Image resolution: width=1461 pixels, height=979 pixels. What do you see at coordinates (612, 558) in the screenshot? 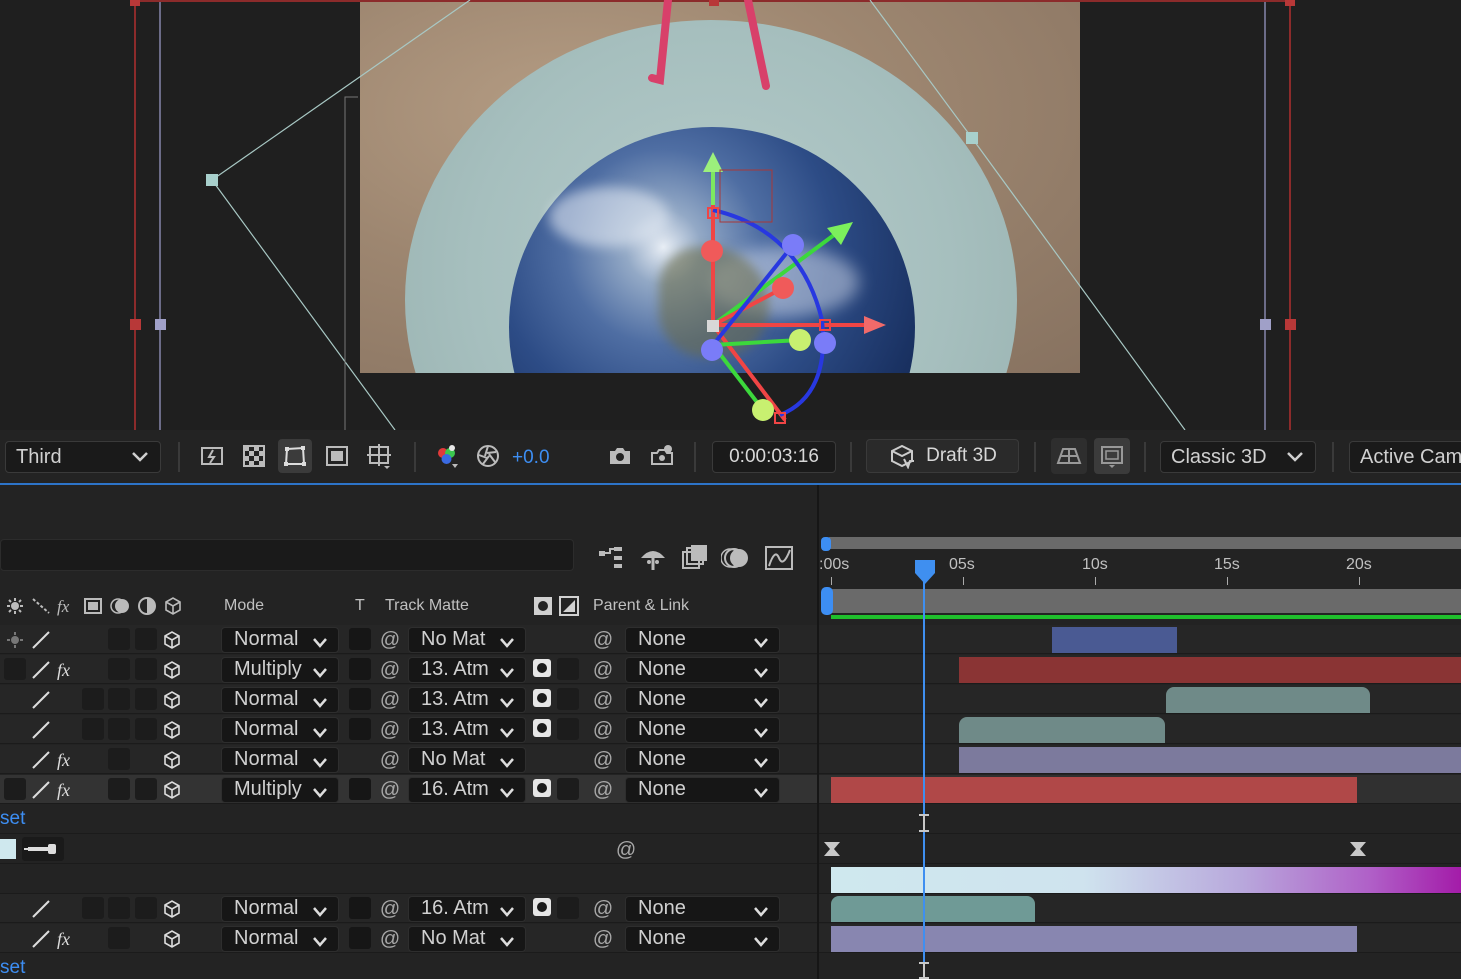
I see `composition-flowchart-icon` at bounding box center [612, 558].